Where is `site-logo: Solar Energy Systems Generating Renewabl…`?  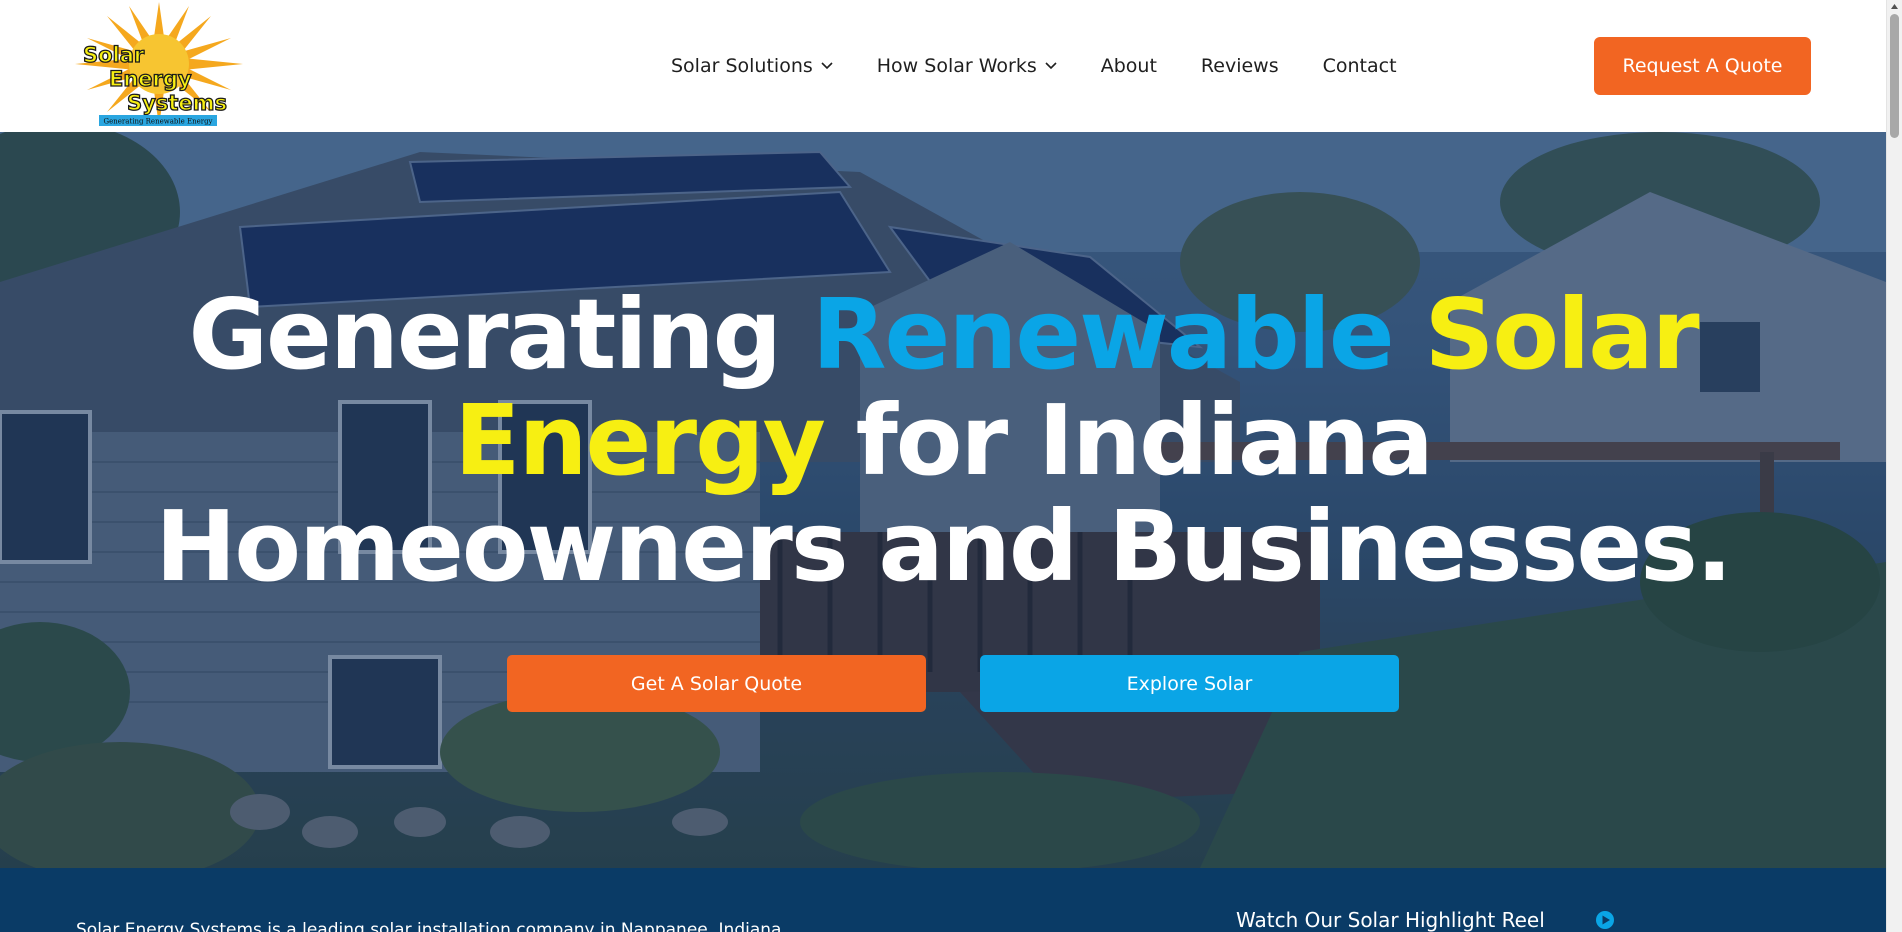
site-logo: Solar Energy Systems Generating Renewabl… is located at coordinates (159, 66).